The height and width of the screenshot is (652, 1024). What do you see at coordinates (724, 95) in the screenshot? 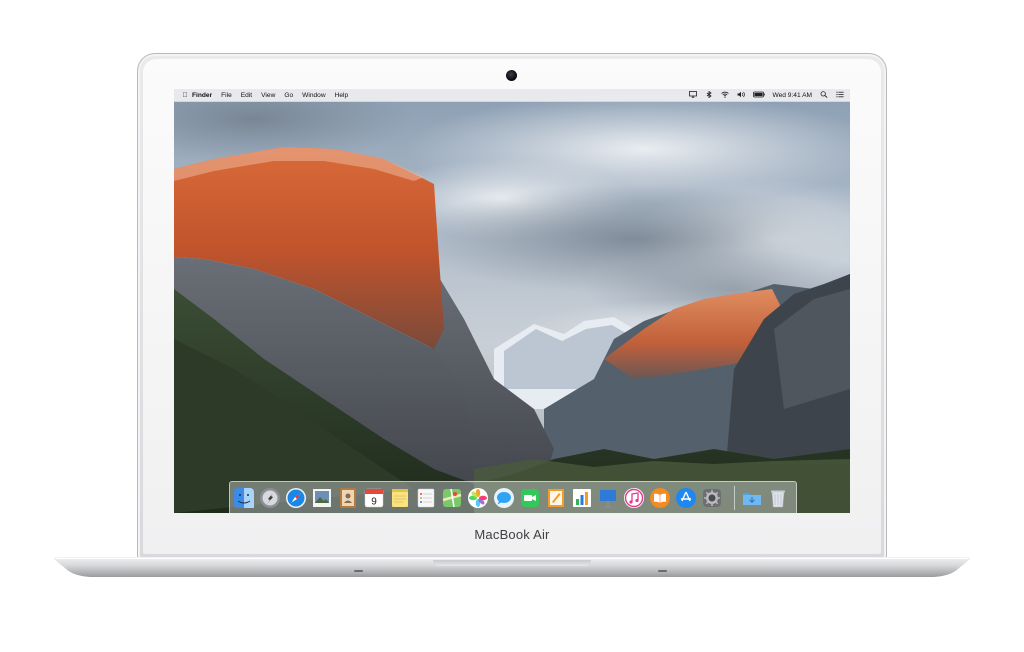
I see `wifi-icon` at bounding box center [724, 95].